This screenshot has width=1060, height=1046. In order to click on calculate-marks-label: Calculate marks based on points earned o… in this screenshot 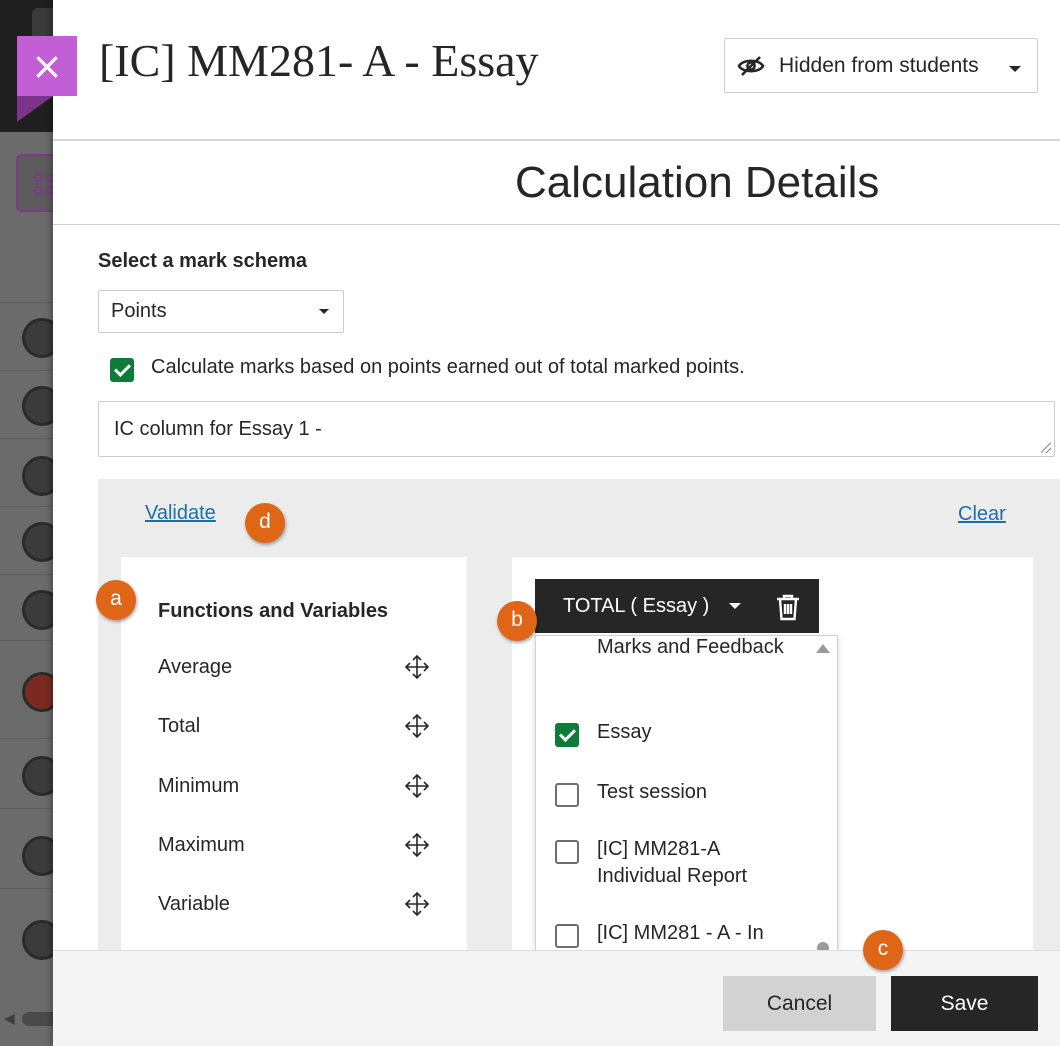, I will do `click(448, 367)`.